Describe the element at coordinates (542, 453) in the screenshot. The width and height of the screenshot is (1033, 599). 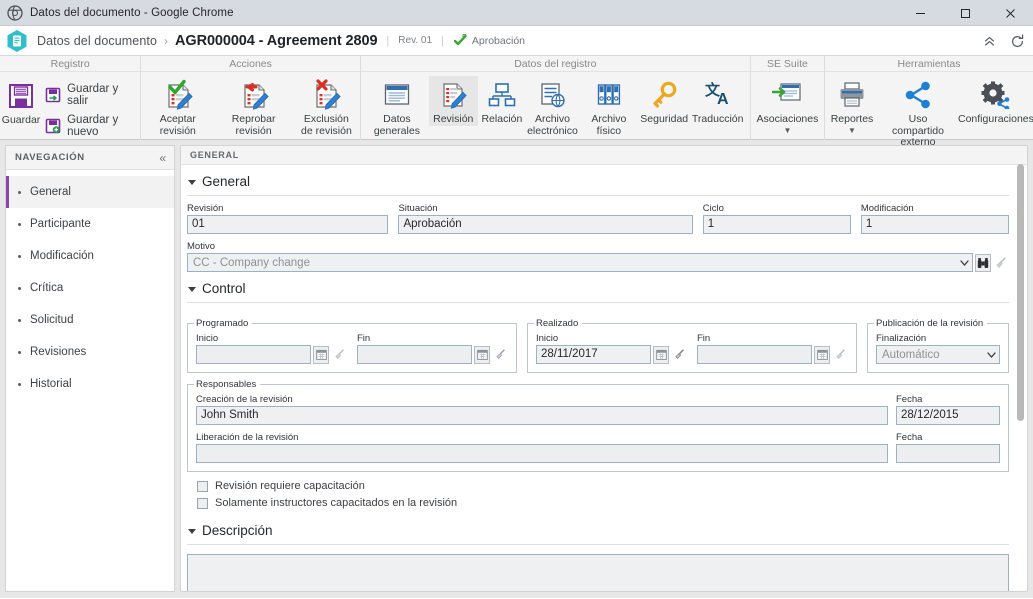
I see `liberacion-revision-input` at that location.